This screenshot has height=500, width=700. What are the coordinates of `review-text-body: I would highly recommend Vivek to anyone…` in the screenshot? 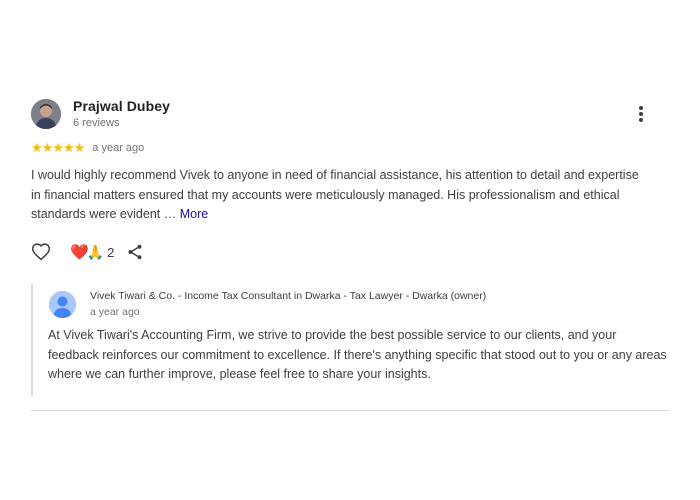 It's located at (335, 194).